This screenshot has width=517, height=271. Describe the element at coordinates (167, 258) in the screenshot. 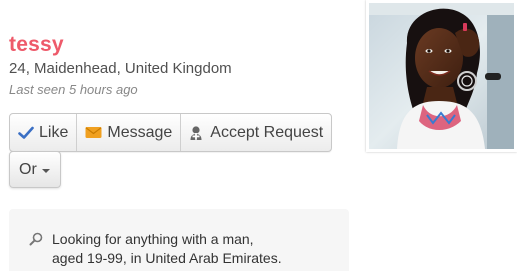

I see `looking-for-line-2: aged 19-99, in United Arab Emirates.` at that location.